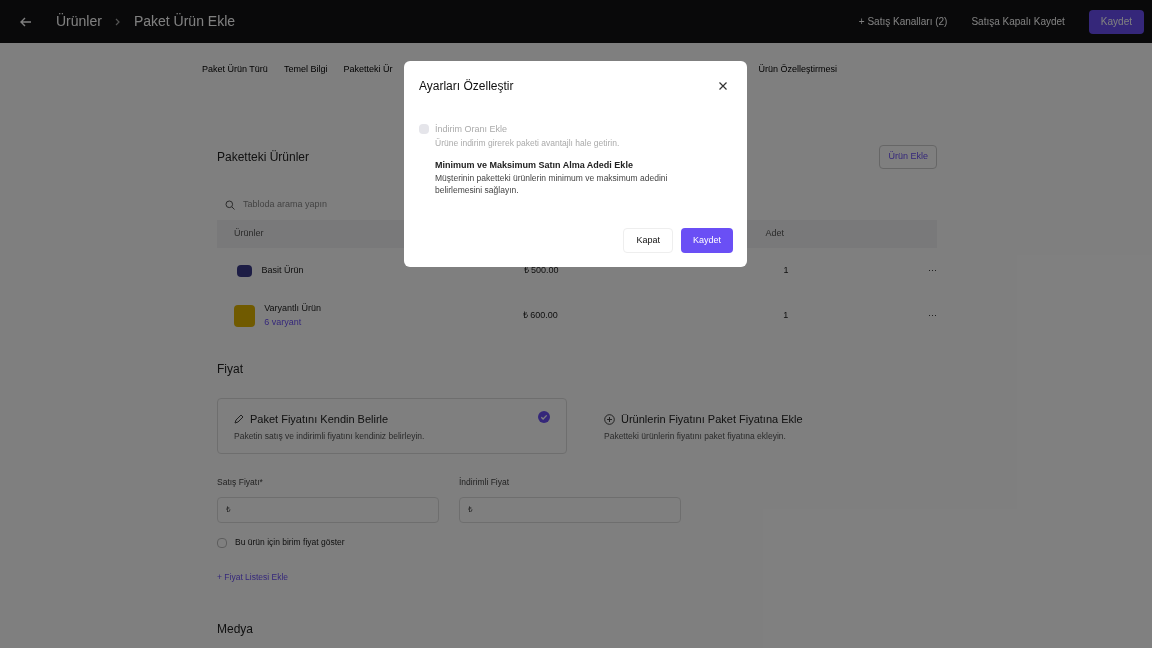 This screenshot has width=1152, height=648. I want to click on variant-link: 6 varyant, so click(380, 322).